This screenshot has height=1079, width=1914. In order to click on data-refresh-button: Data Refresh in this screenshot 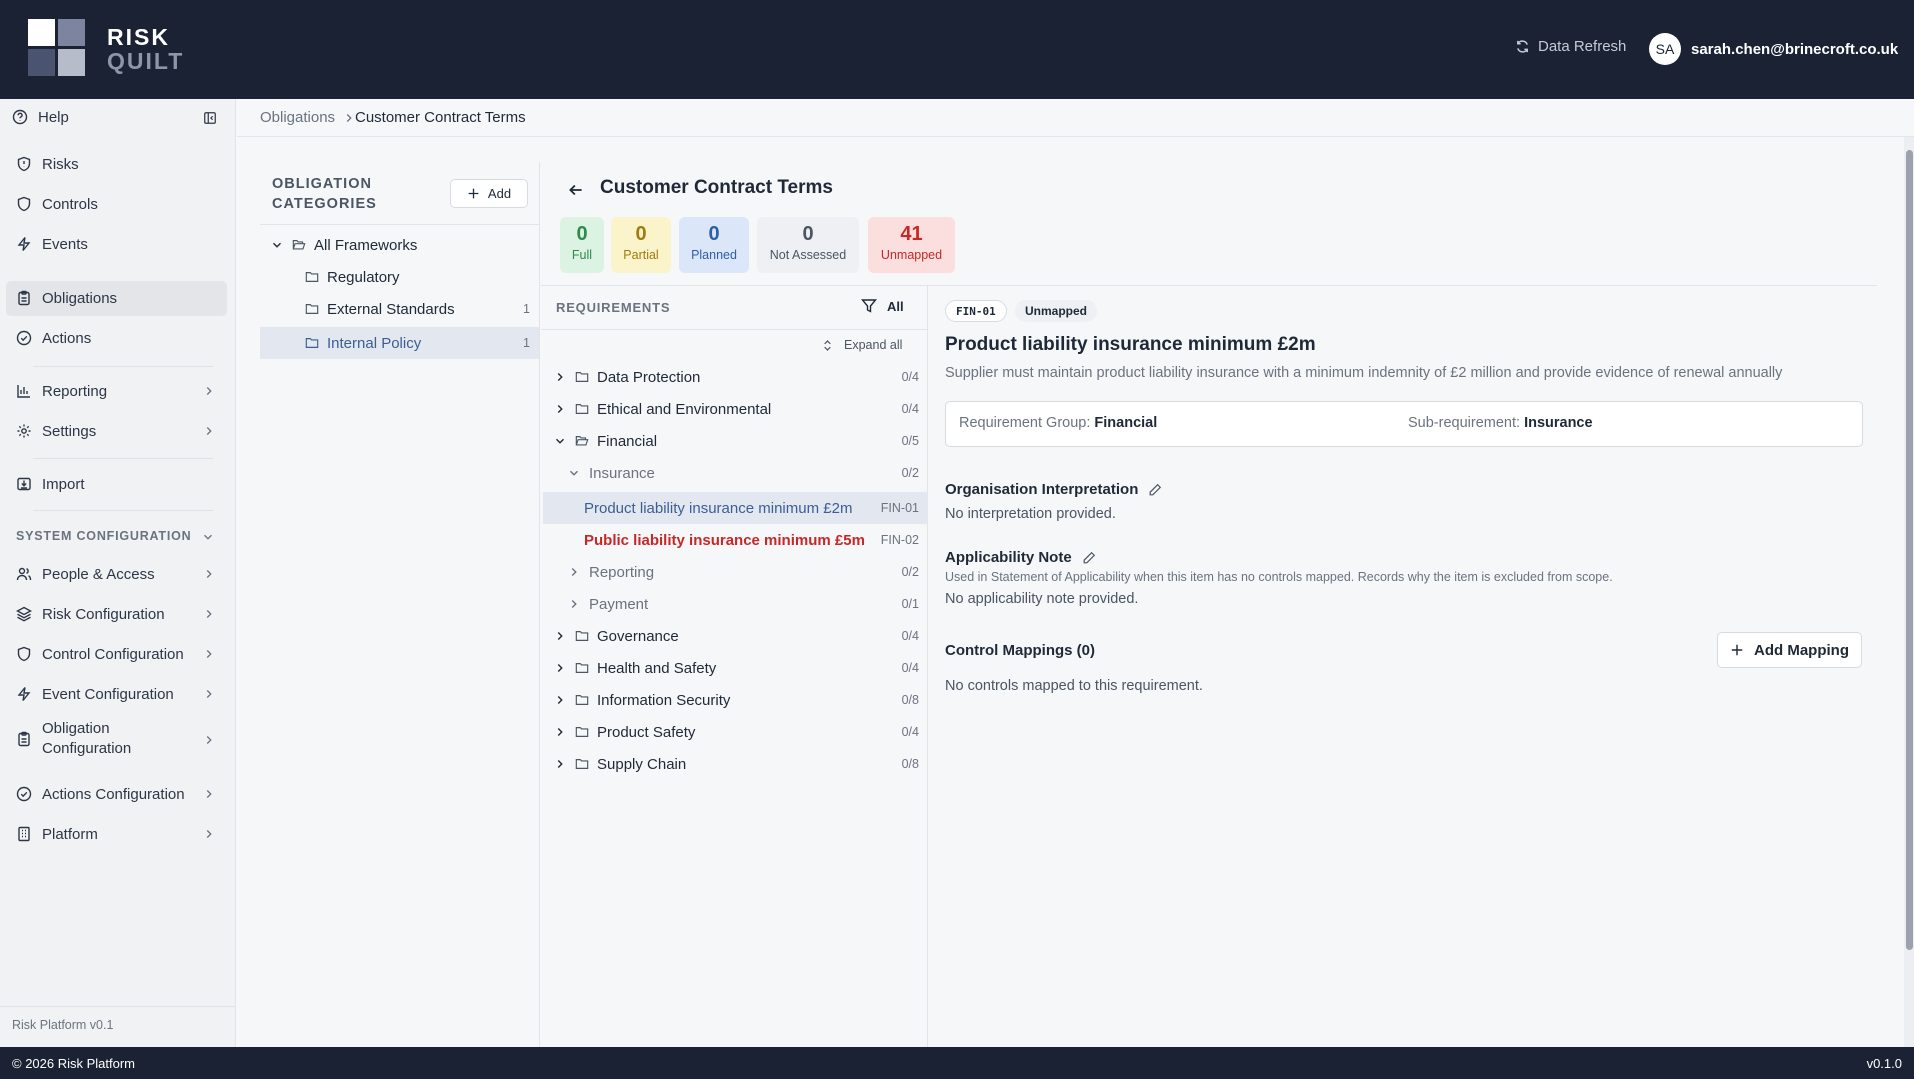, I will do `click(1570, 46)`.